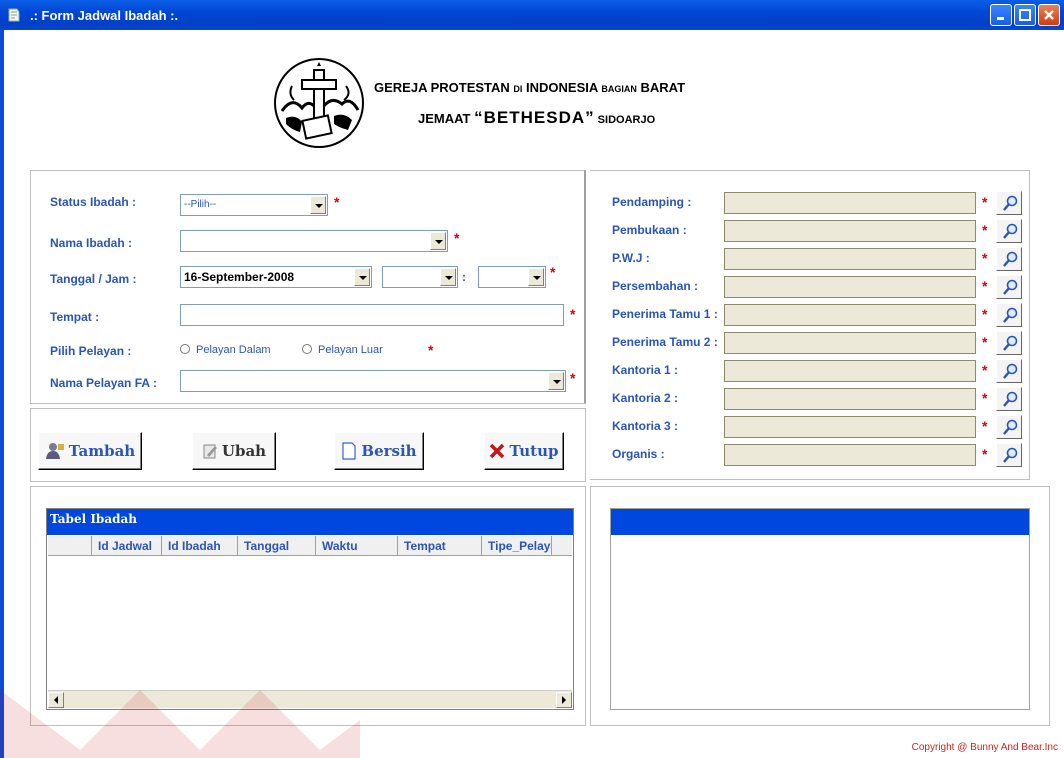 The height and width of the screenshot is (758, 1064). What do you see at coordinates (104, 15) in the screenshot?
I see `window-title: .: Form Jadwal Ibadah :.` at bounding box center [104, 15].